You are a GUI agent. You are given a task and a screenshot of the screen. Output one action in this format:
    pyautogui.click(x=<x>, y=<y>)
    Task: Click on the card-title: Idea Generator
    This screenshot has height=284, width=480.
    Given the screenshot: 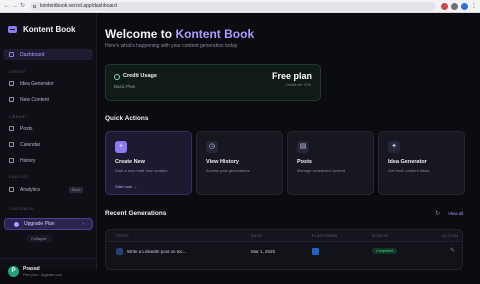 What is the action you would take?
    pyautogui.click(x=407, y=162)
    